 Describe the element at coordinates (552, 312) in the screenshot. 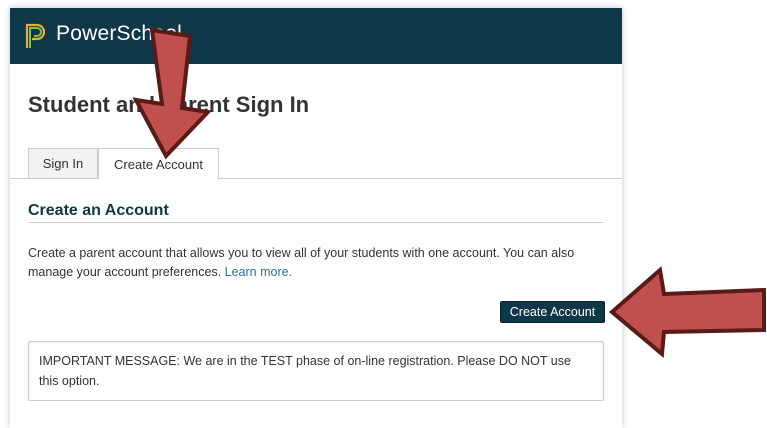

I see `create-account-button: Create Account` at that location.